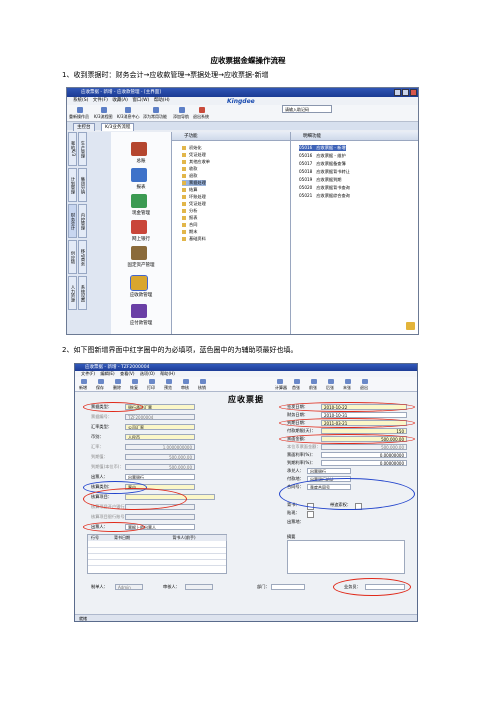 This screenshot has width=496, height=702. Describe the element at coordinates (156, 110) in the screenshot. I see `favorite-icon` at that location.